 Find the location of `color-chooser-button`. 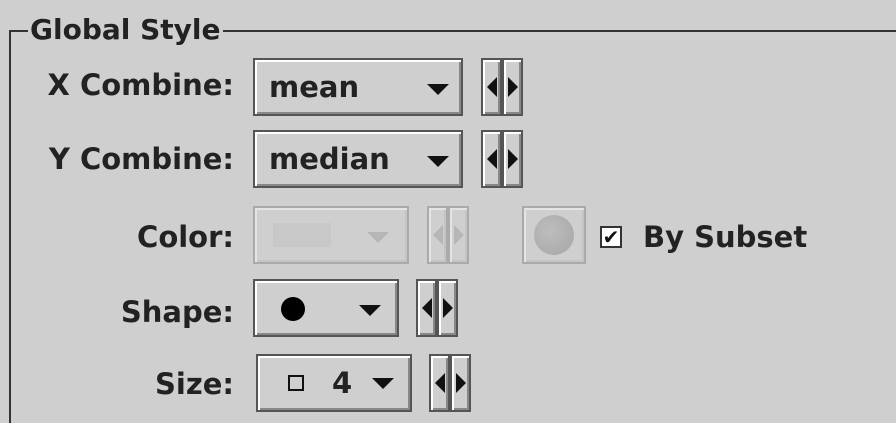

color-chooser-button is located at coordinates (554, 235).